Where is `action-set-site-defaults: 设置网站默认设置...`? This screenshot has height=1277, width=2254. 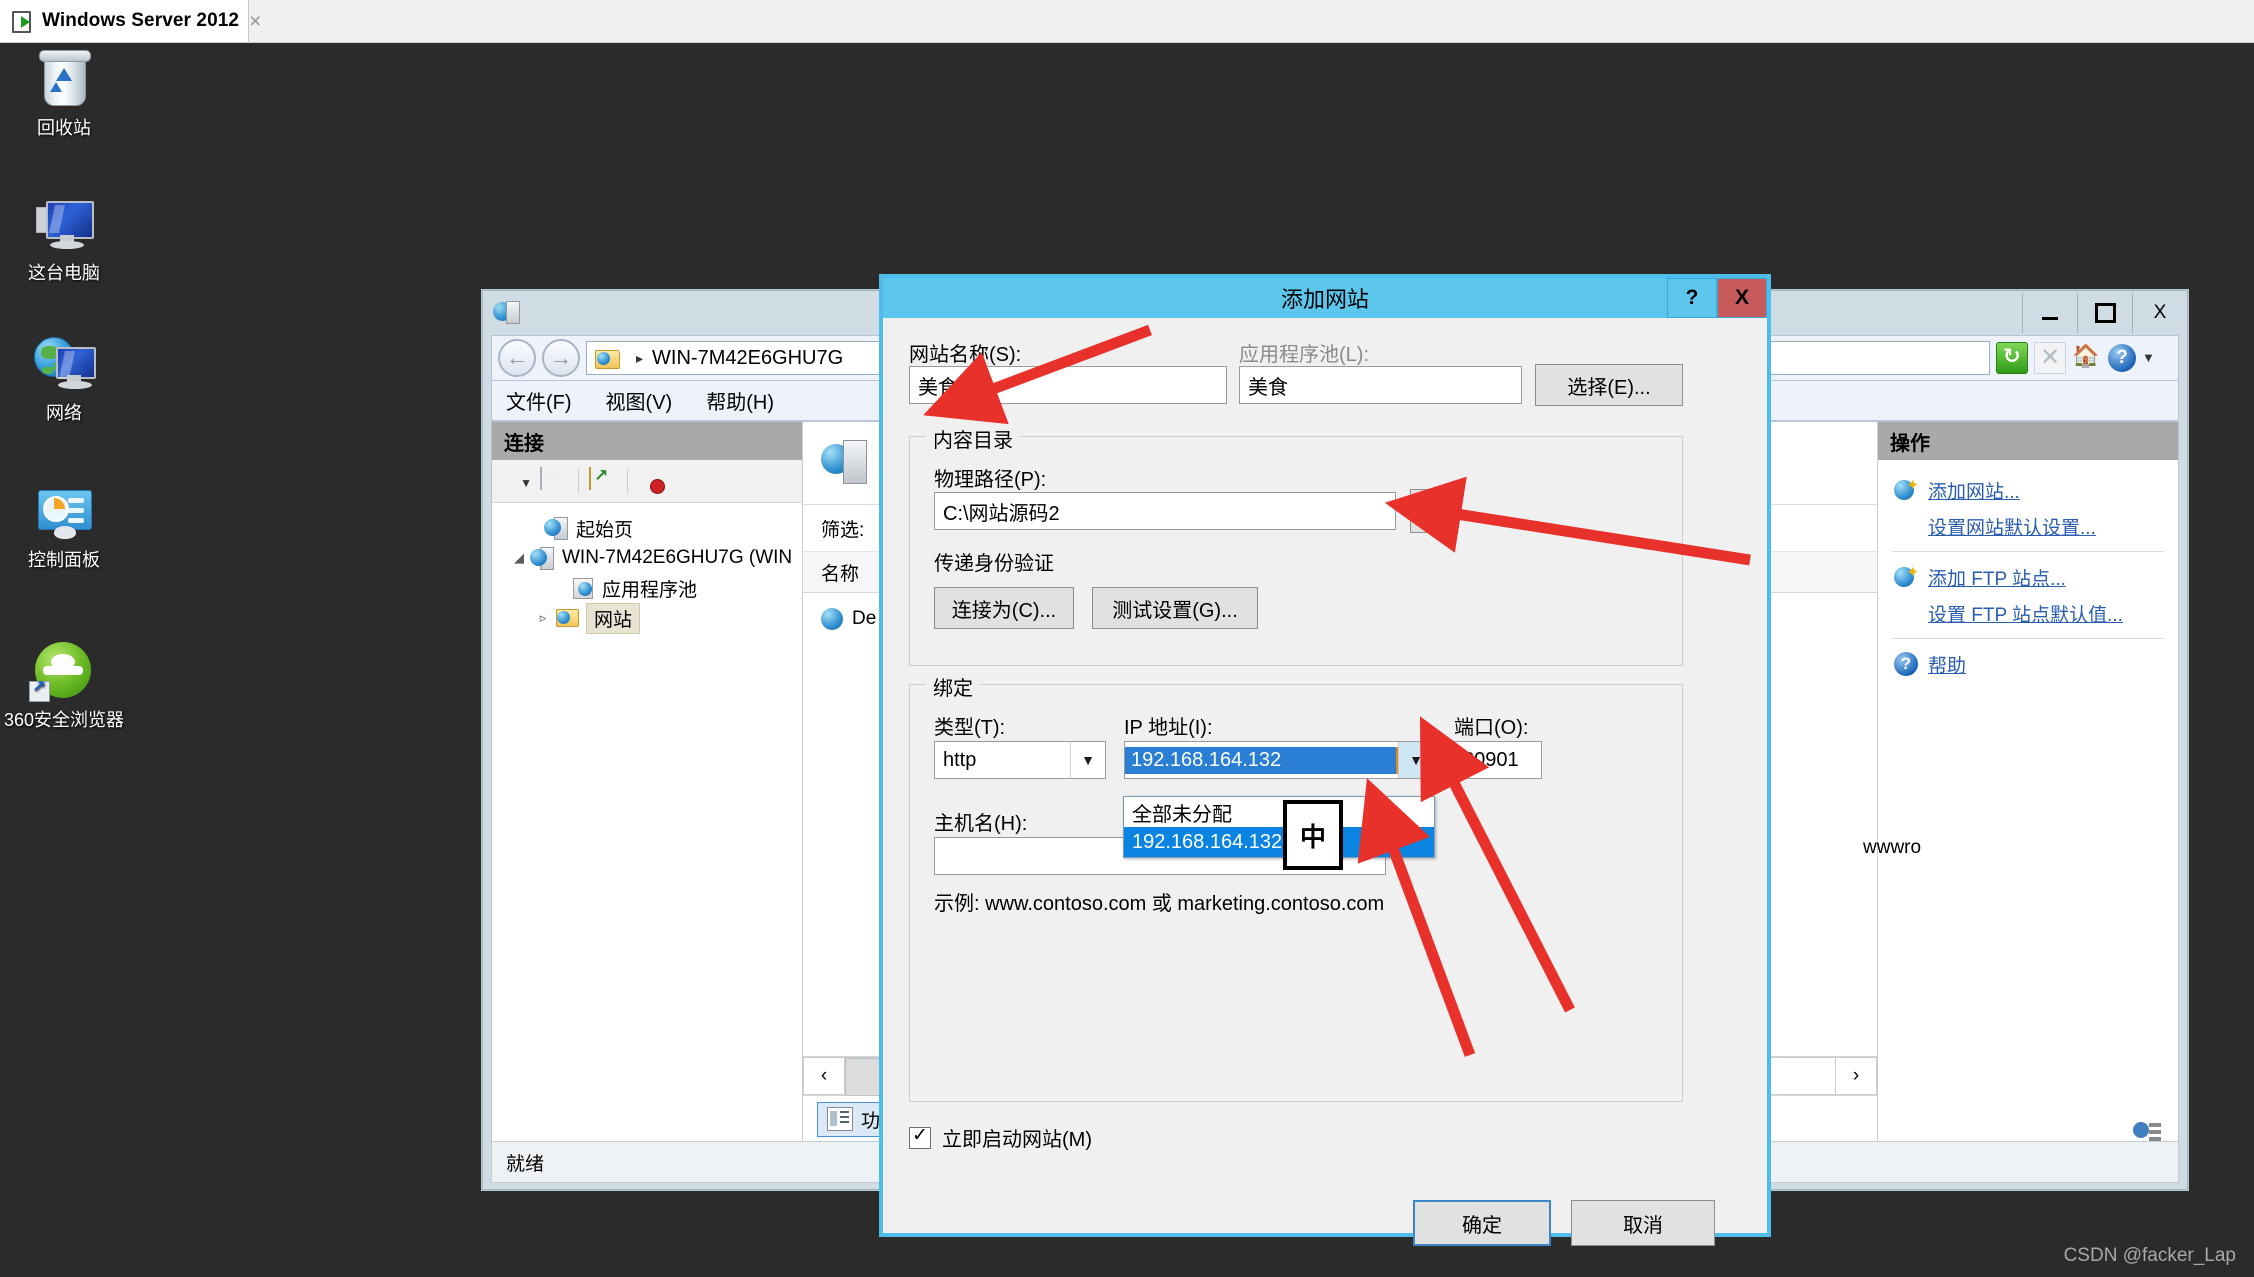
action-set-site-defaults: 设置网站默认设置... is located at coordinates (2028, 526).